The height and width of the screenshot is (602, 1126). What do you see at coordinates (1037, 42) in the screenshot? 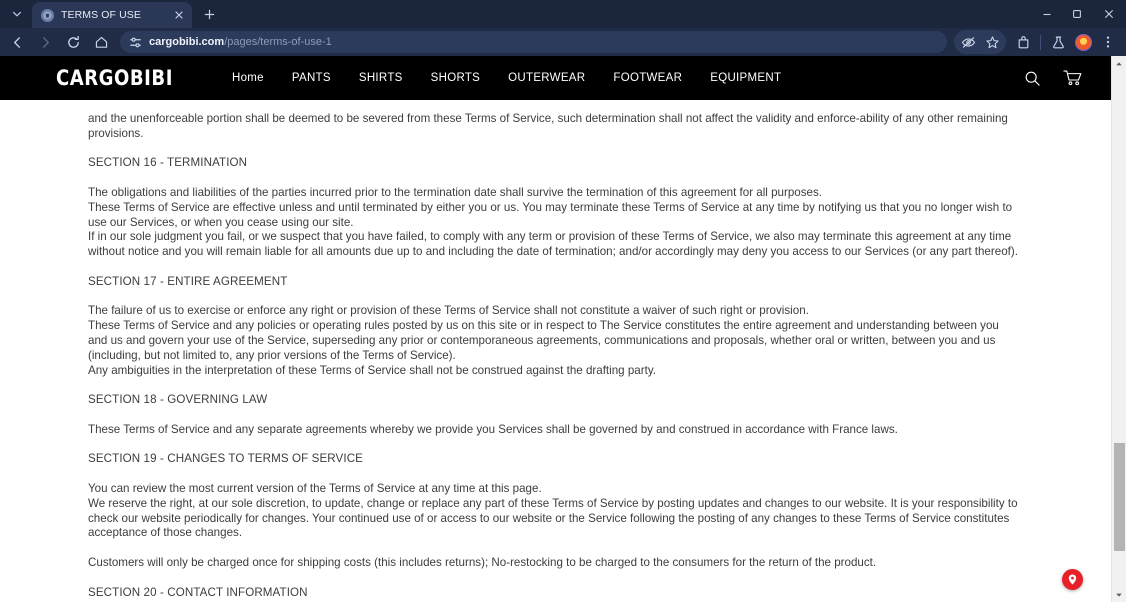
I see `toolbar-actions` at bounding box center [1037, 42].